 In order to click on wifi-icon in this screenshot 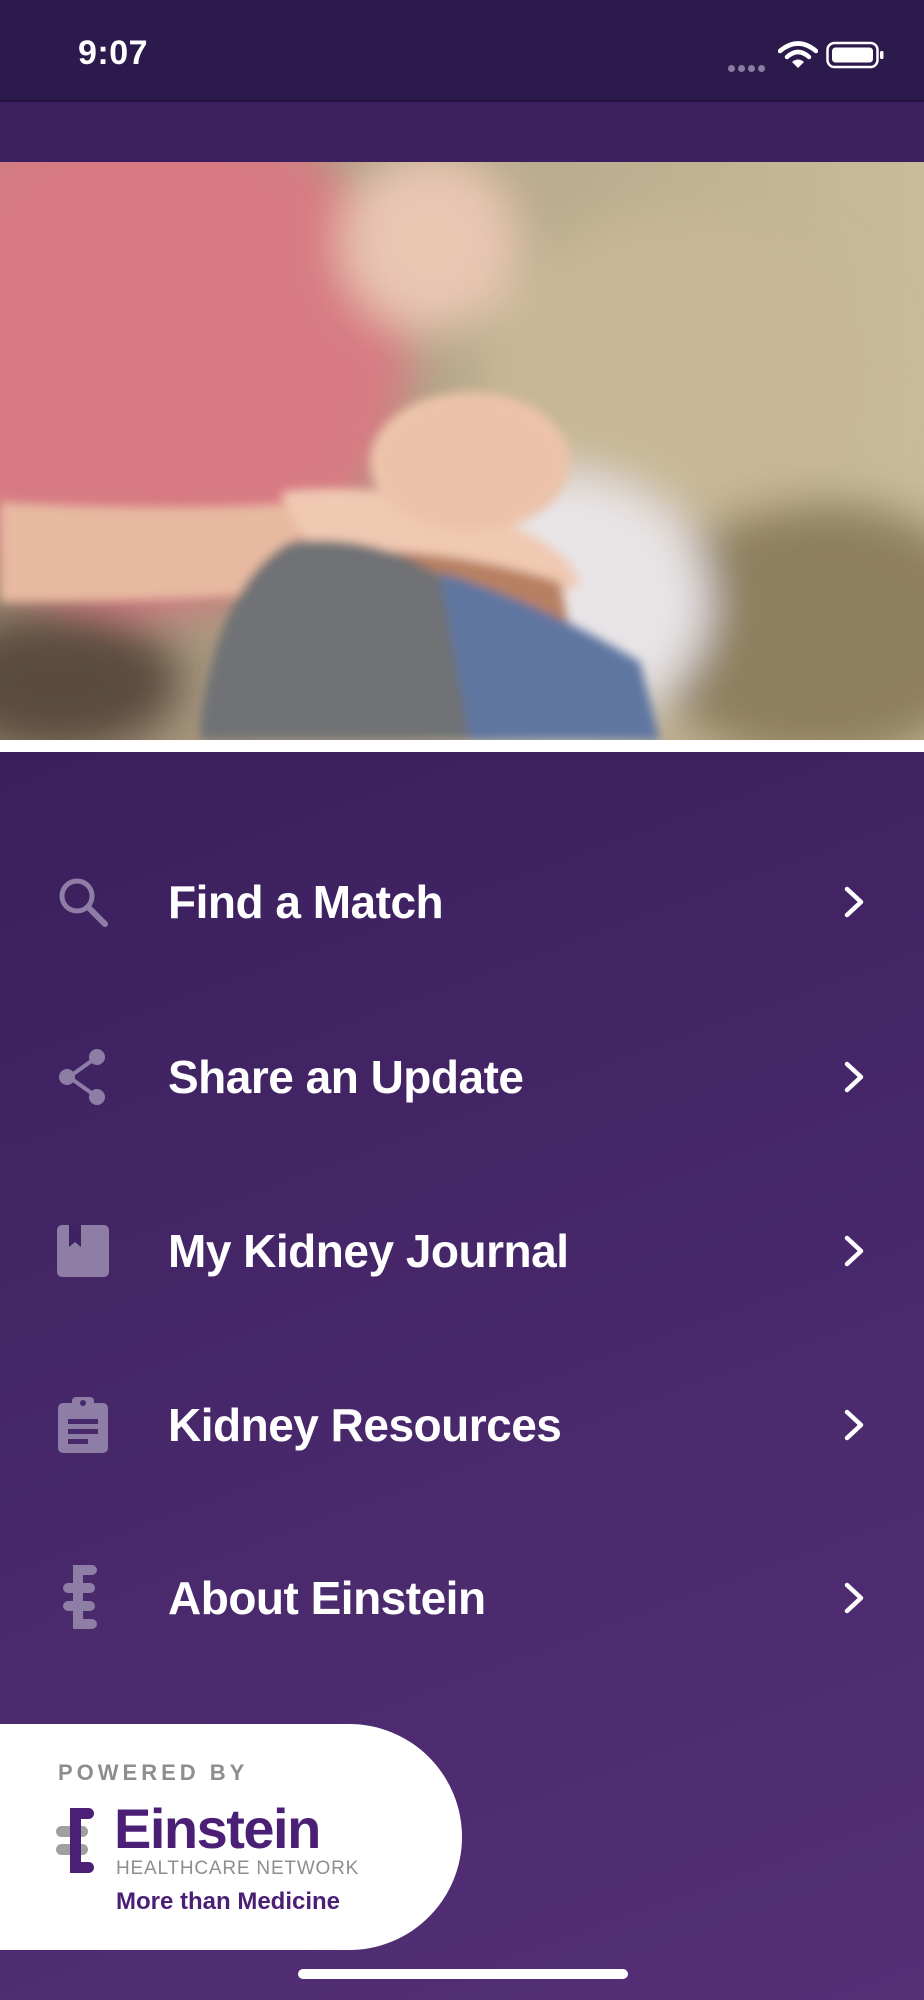, I will do `click(798, 57)`.